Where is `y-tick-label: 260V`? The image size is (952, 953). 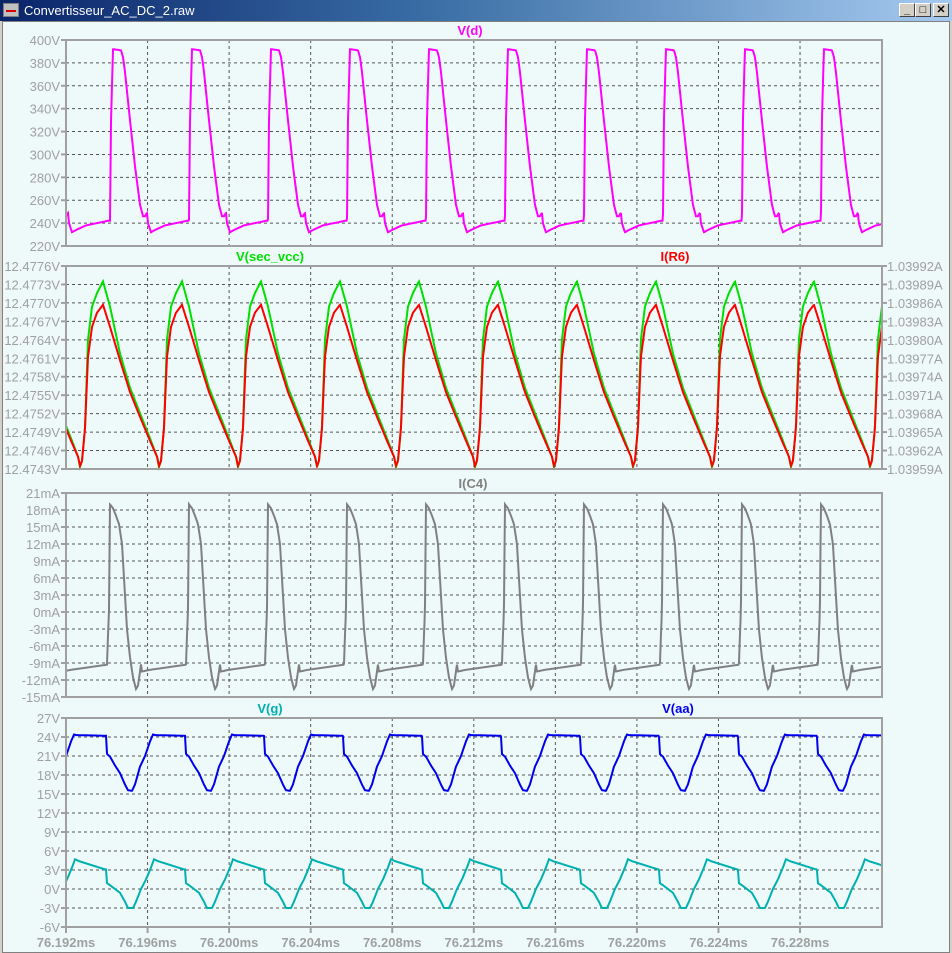 y-tick-label: 260V is located at coordinates (45, 200).